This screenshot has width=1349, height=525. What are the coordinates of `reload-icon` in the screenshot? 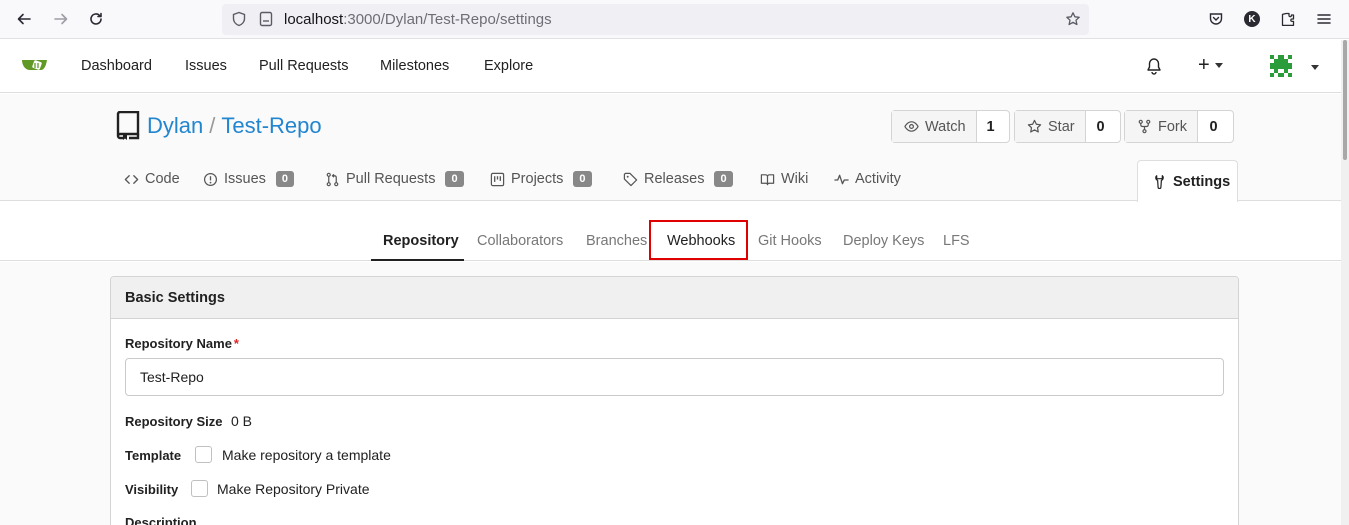 It's located at (96, 19).